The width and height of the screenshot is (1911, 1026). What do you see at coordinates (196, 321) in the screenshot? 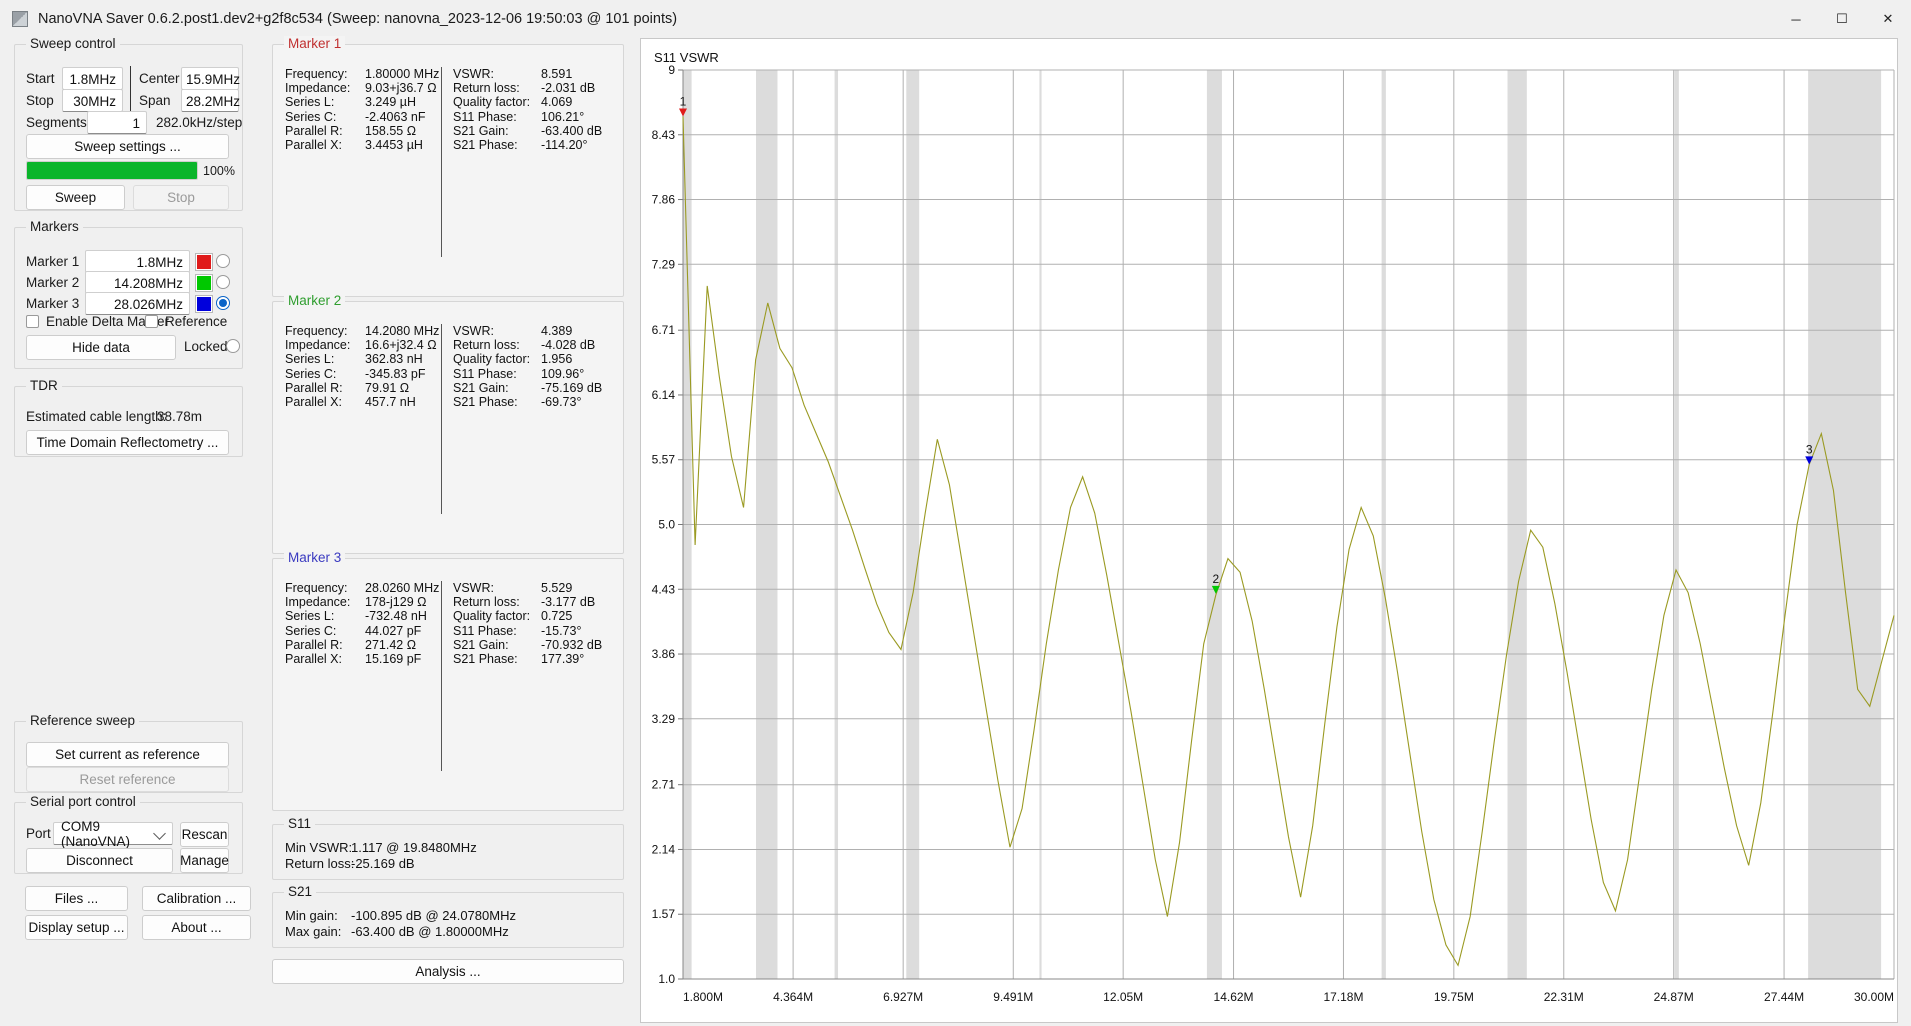
I see `reference-label: Reference` at bounding box center [196, 321].